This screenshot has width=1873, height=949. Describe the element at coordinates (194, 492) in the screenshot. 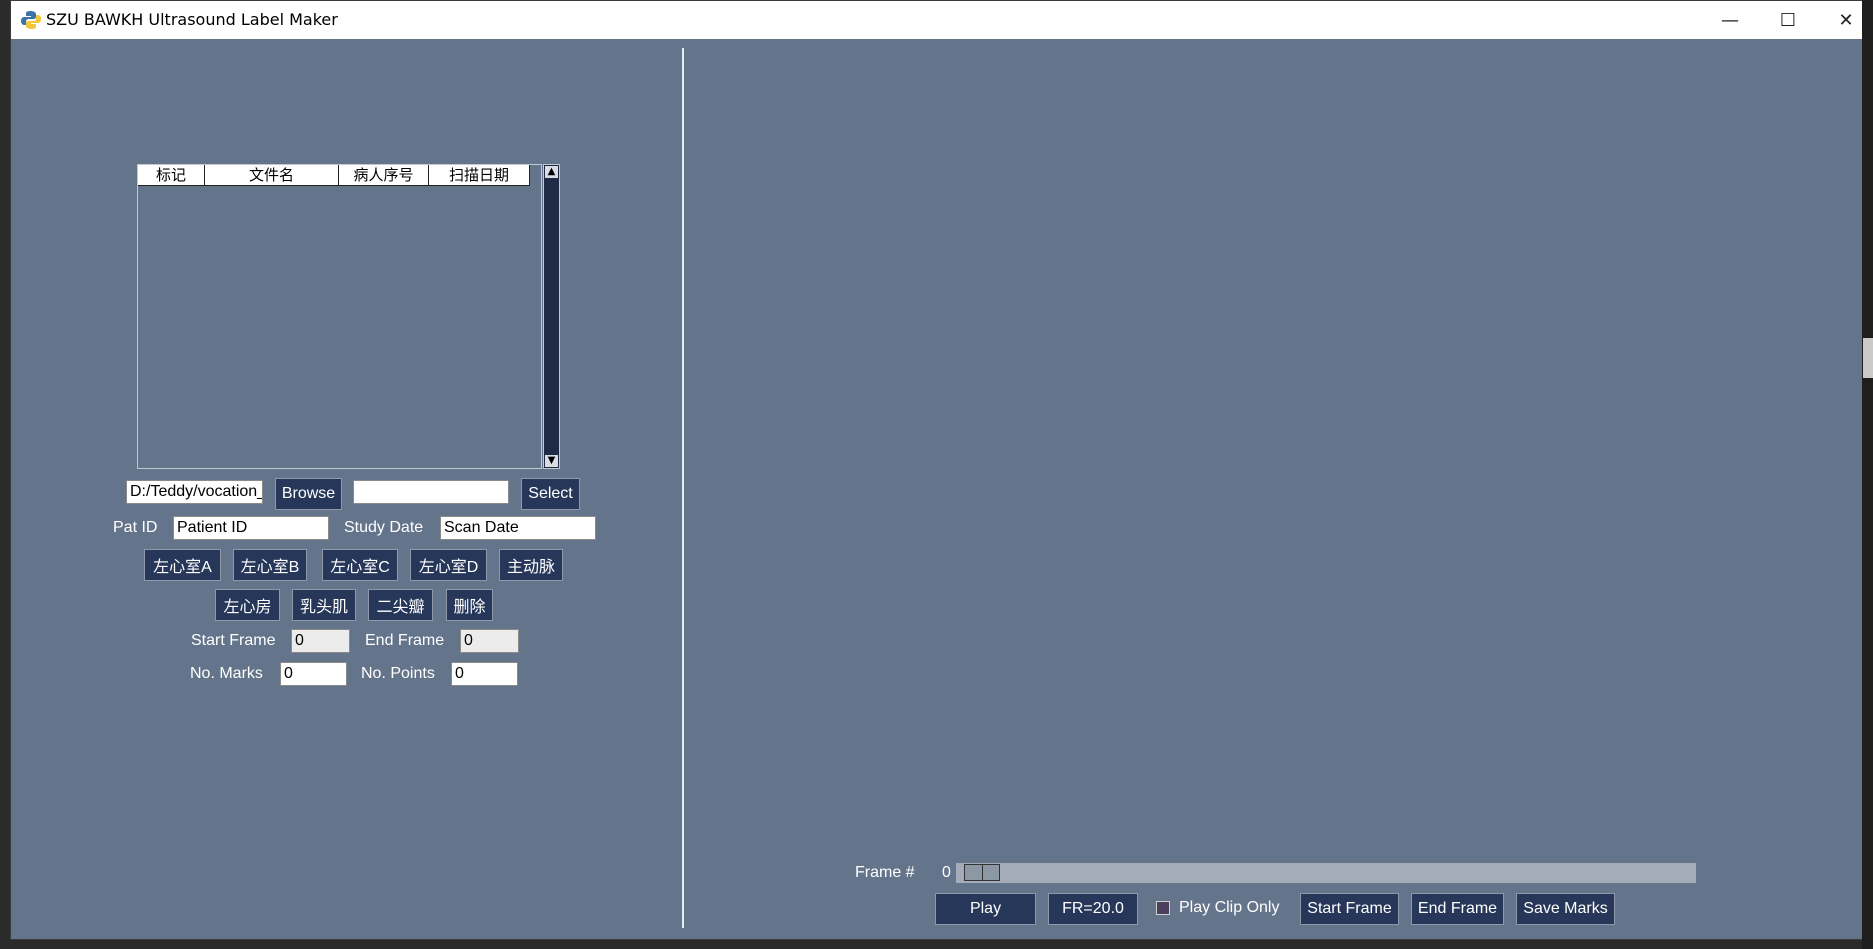

I see `folder-path-input: D:/Teddy/vocation_` at that location.